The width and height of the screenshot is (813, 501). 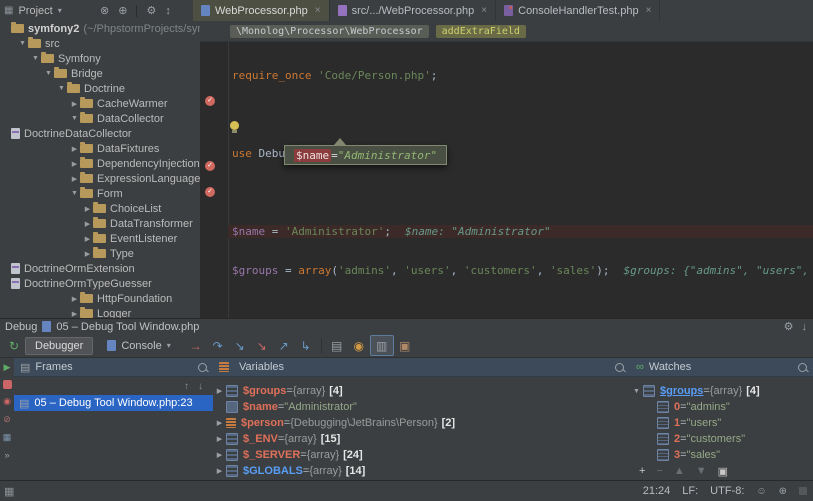 I want to click on tree-item-src: ▼ src, so click(x=100, y=43).